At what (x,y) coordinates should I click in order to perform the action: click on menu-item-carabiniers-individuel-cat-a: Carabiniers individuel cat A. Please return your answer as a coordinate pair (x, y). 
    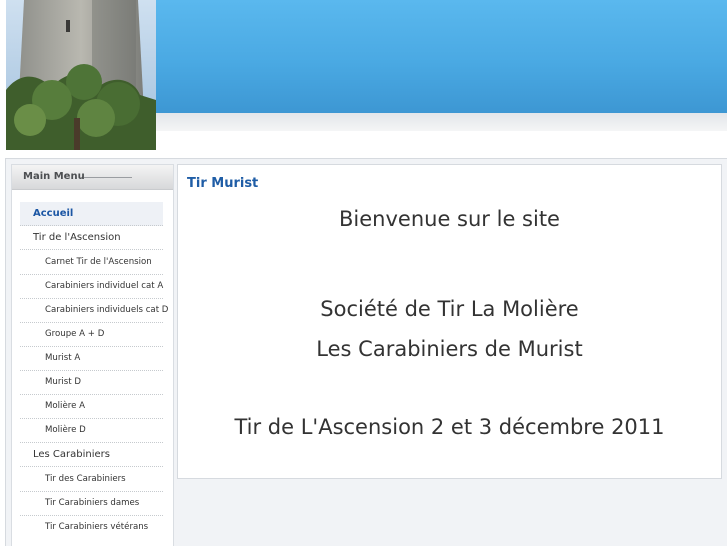
    Looking at the image, I should click on (91, 287).